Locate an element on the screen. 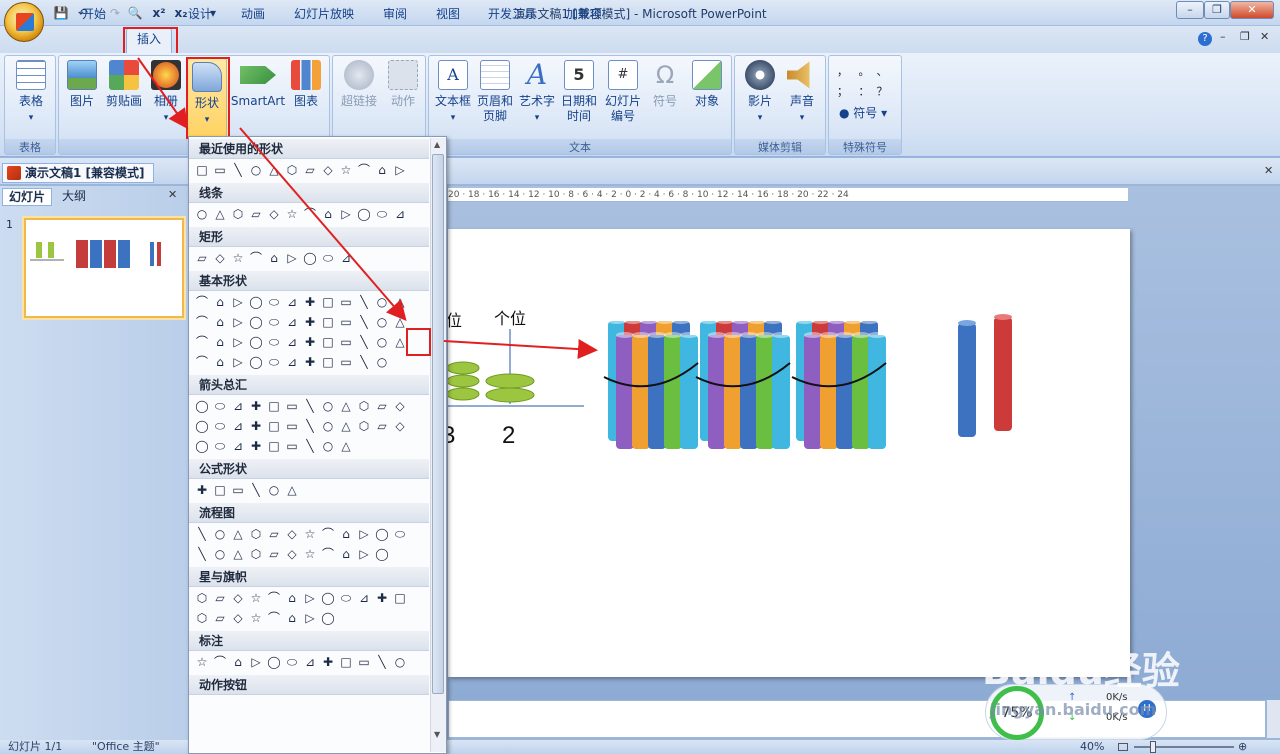 The width and height of the screenshot is (1280, 754). office-logo-icon is located at coordinates (25, 22).